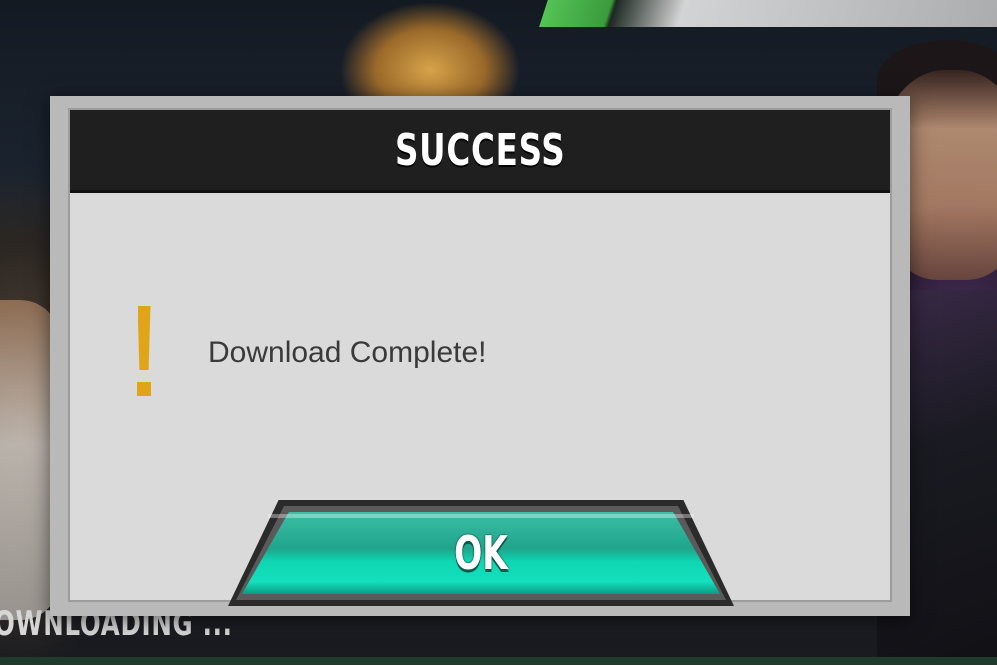 This screenshot has height=665, width=997. I want to click on ok-button-label: OK, so click(481, 553).